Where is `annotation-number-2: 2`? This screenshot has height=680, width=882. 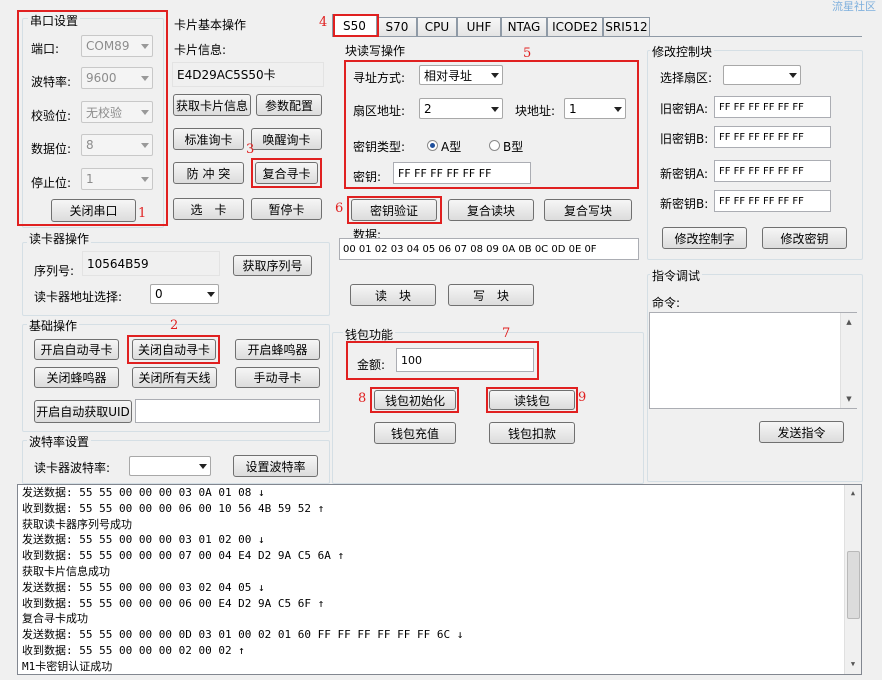 annotation-number-2: 2 is located at coordinates (174, 325).